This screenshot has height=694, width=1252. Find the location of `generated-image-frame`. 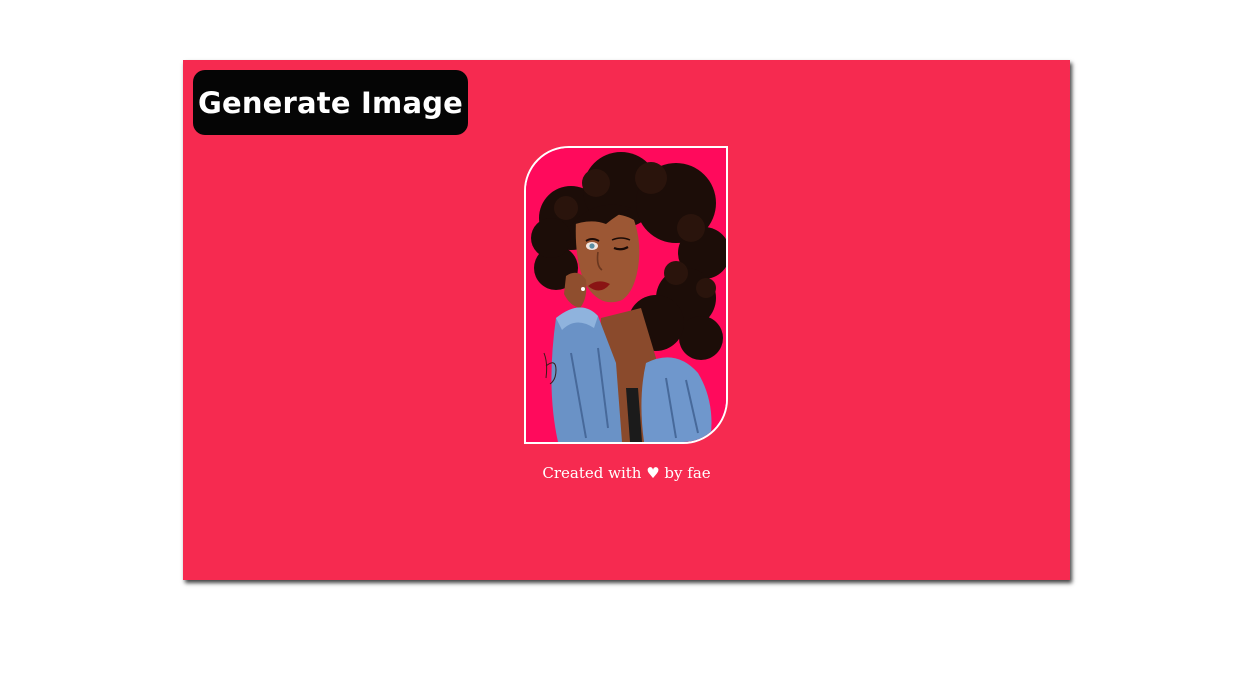

generated-image-frame is located at coordinates (626, 295).